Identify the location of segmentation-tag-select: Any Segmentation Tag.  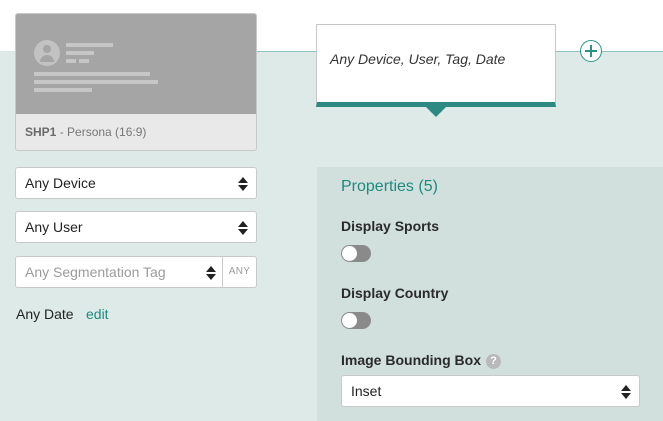
(119, 272).